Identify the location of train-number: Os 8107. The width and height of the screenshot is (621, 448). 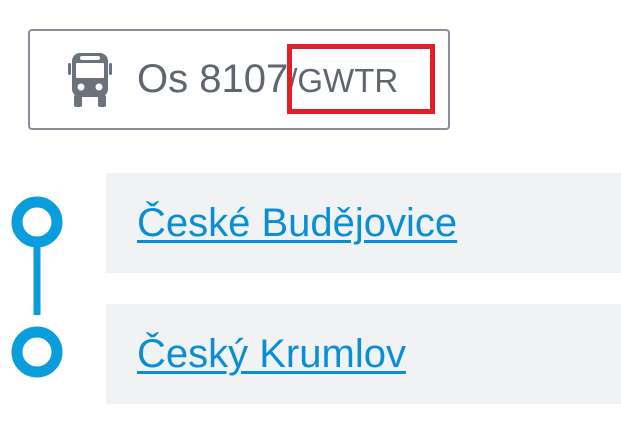
(213, 79).